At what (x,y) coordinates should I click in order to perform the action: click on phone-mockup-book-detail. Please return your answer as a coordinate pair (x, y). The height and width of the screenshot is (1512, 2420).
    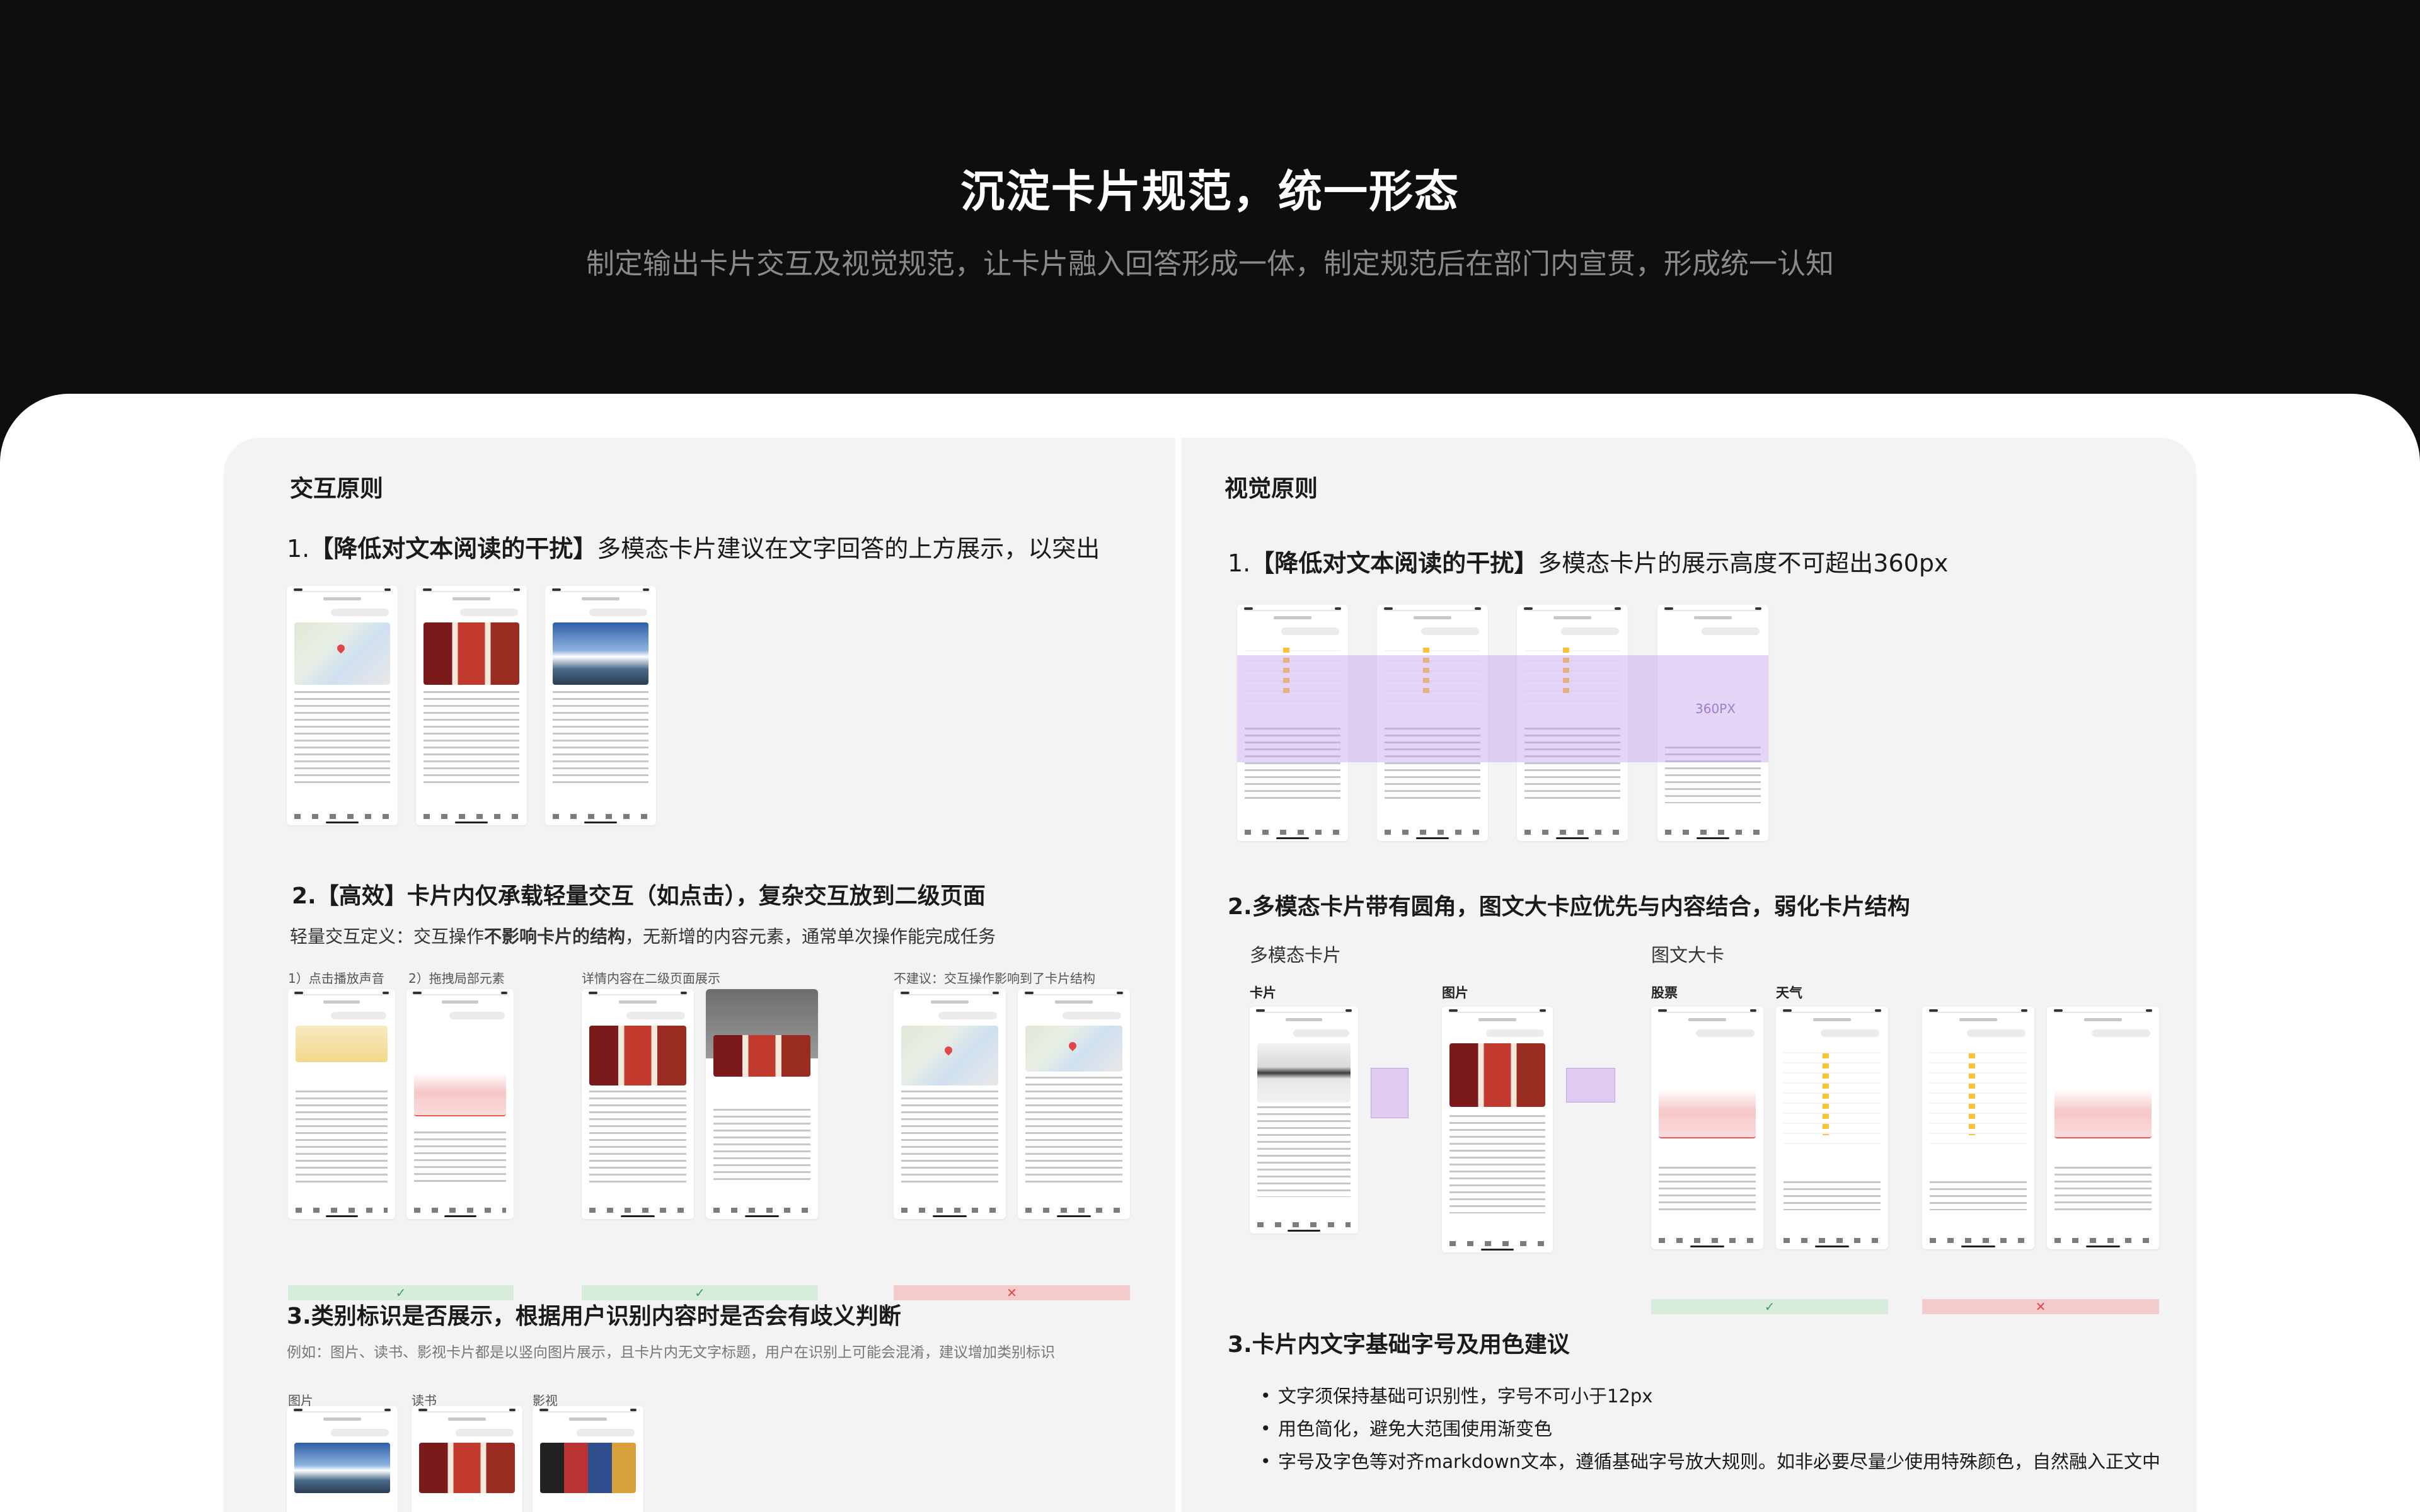
    Looking at the image, I should click on (638, 1104).